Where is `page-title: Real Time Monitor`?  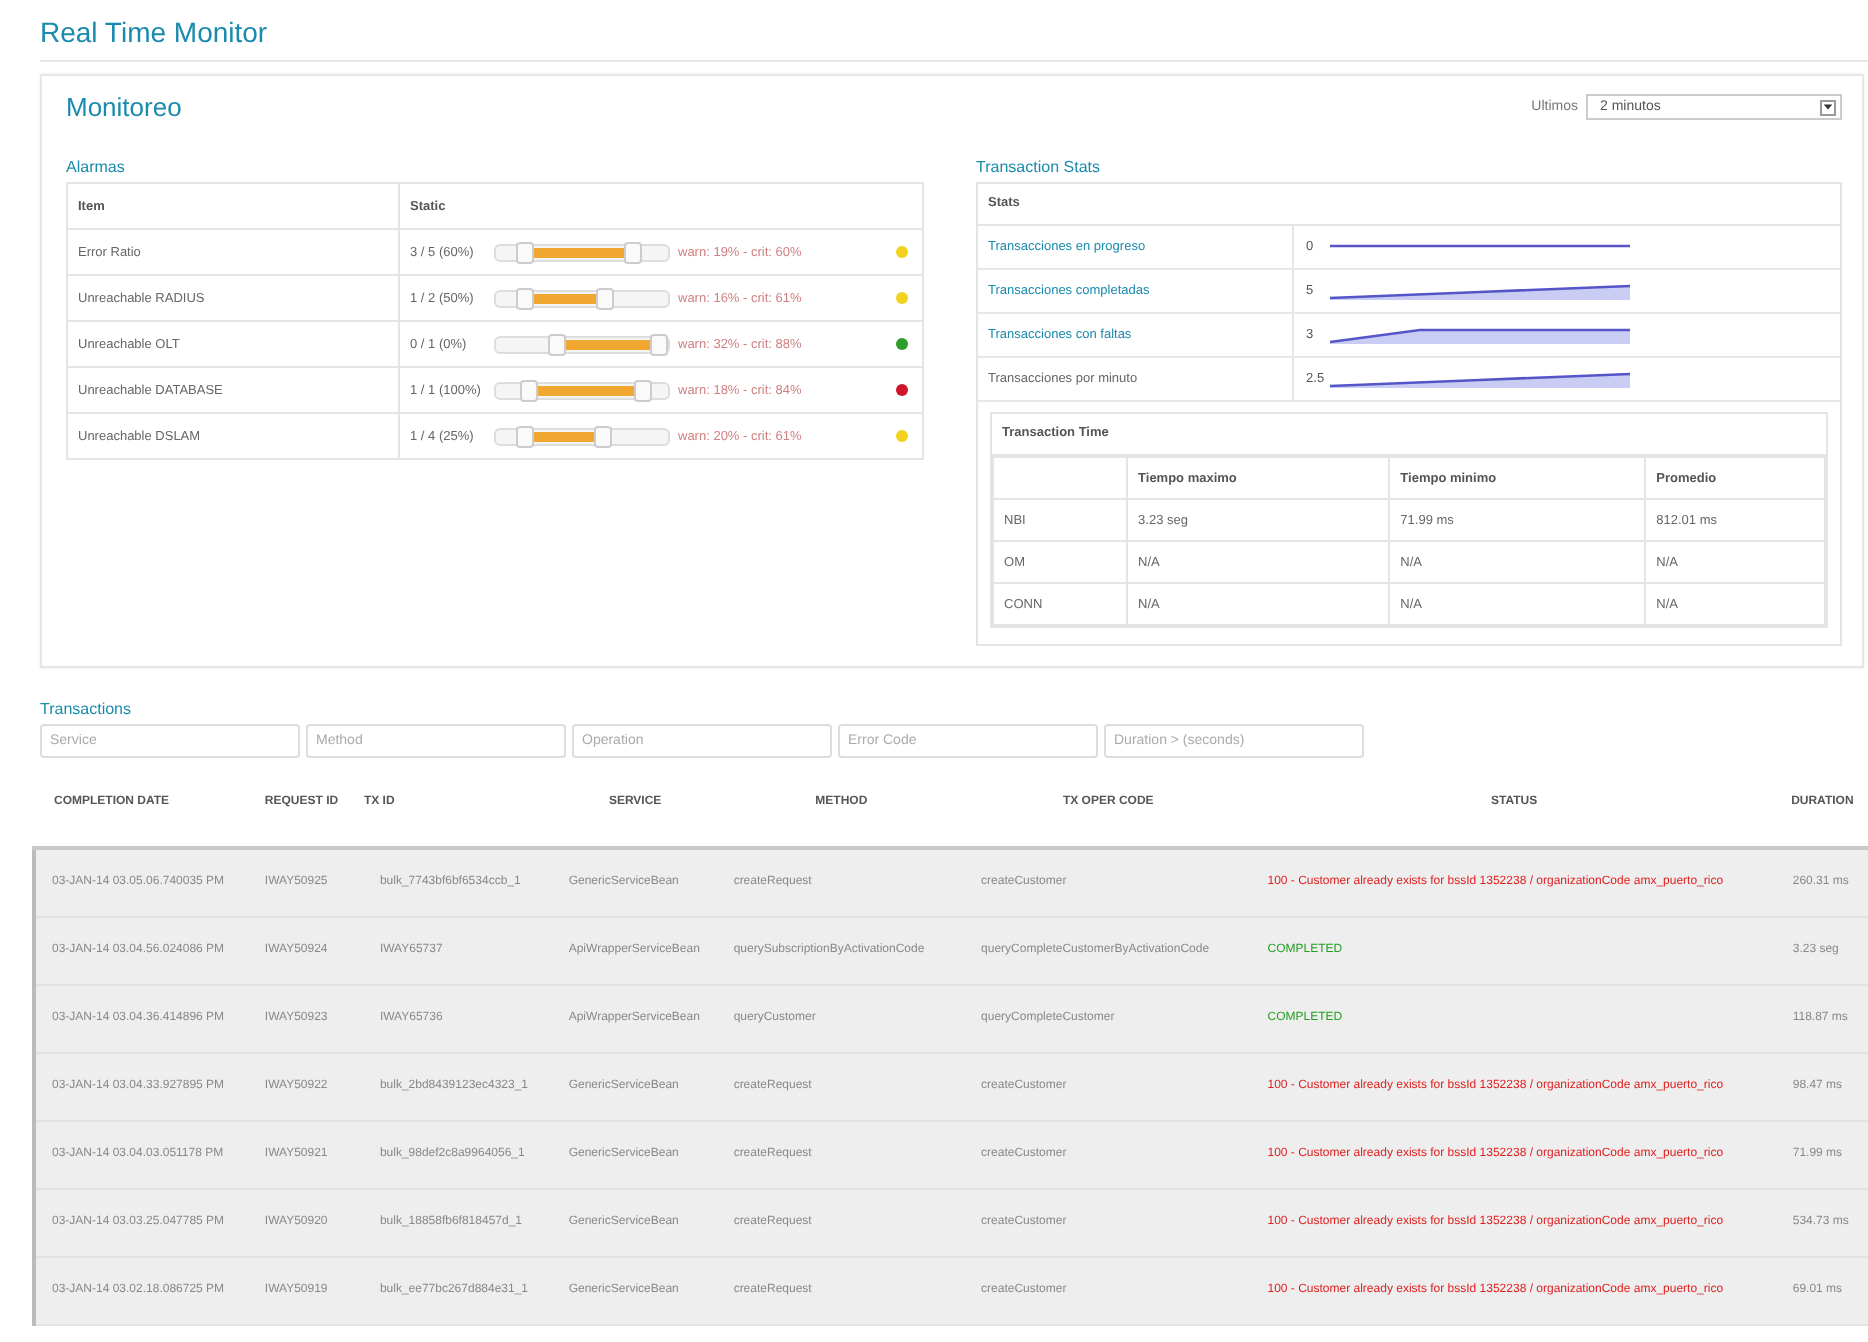
page-title: Real Time Monitor is located at coordinates (954, 39).